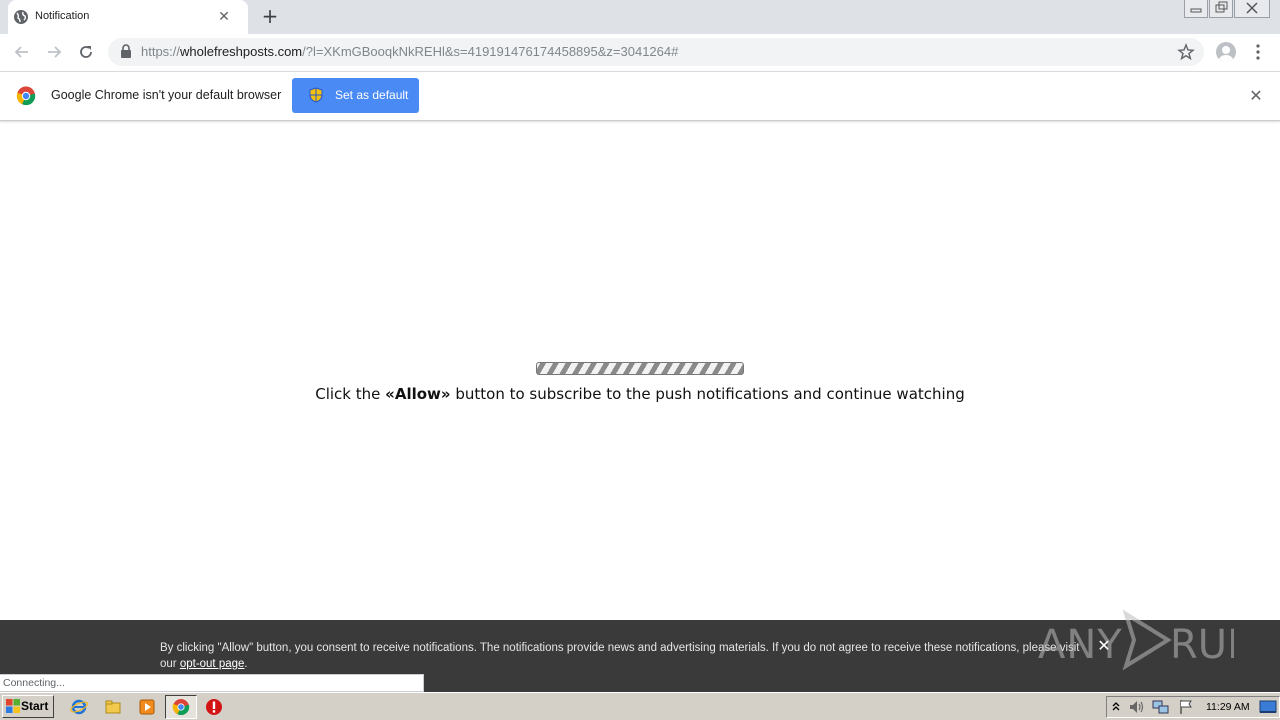  I want to click on window-minimize-button, so click(1196, 9).